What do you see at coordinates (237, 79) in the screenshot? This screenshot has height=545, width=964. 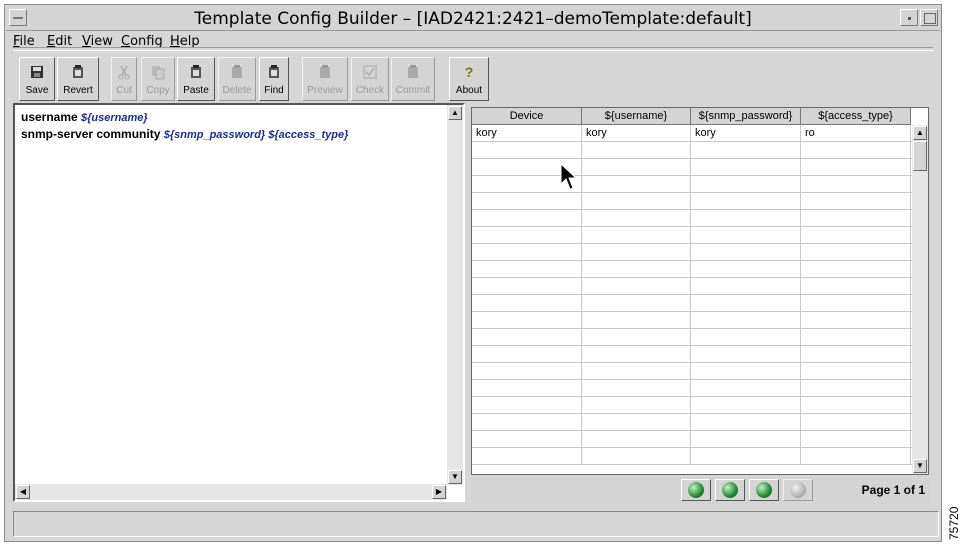 I see `delete-button: Delete` at bounding box center [237, 79].